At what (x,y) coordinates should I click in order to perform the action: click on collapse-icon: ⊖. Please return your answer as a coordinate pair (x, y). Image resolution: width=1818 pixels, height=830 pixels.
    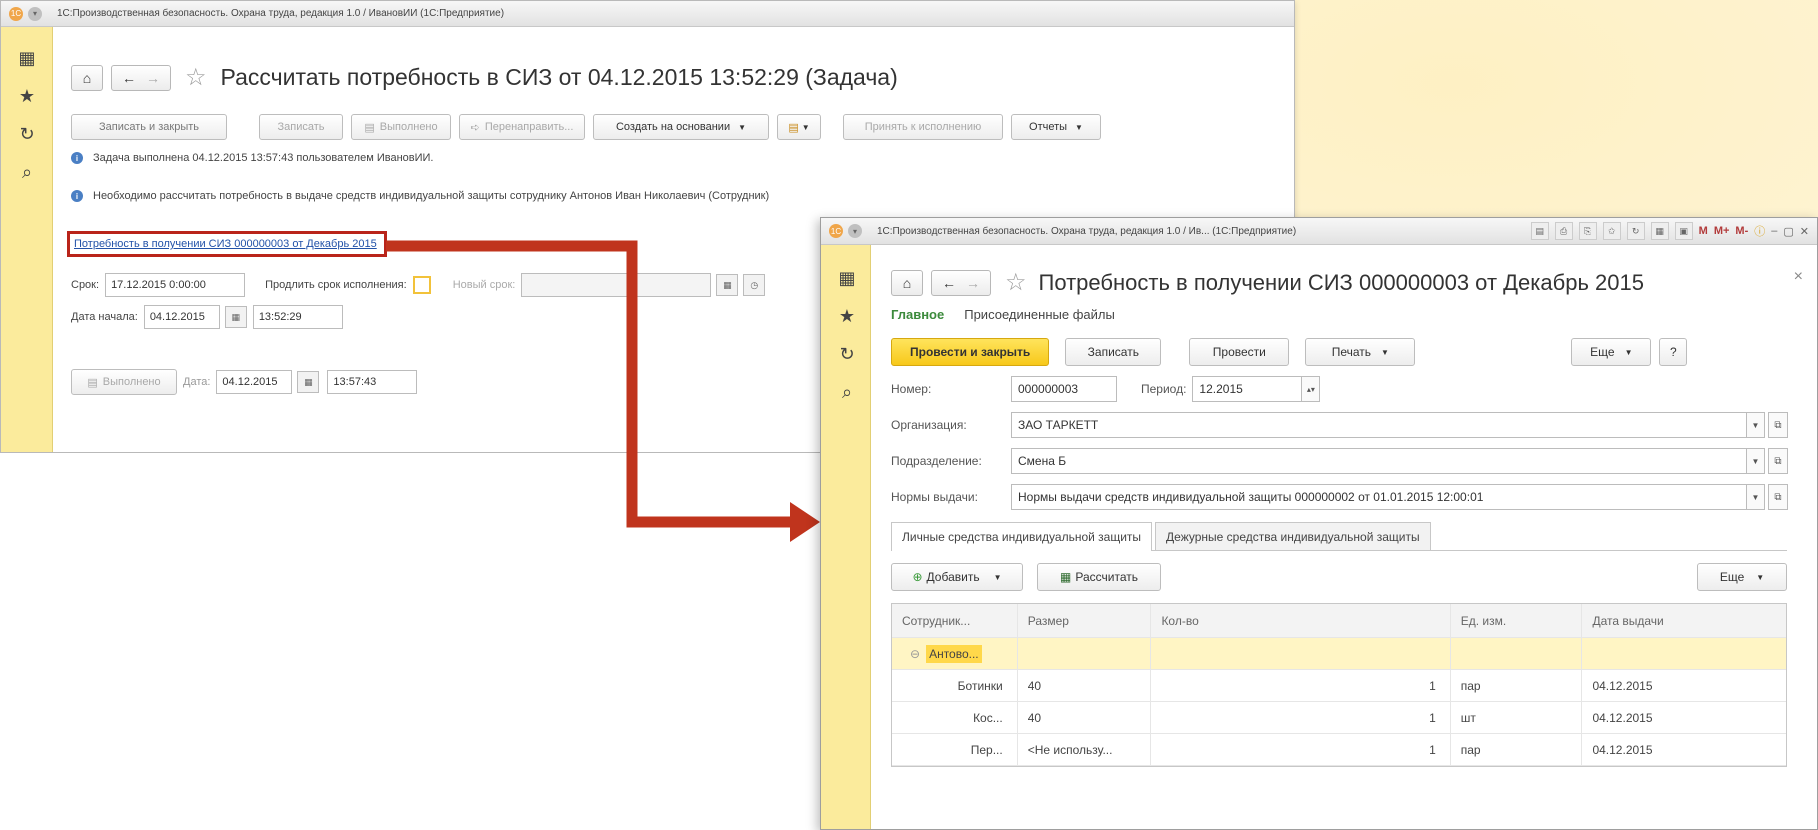
    Looking at the image, I should click on (915, 654).